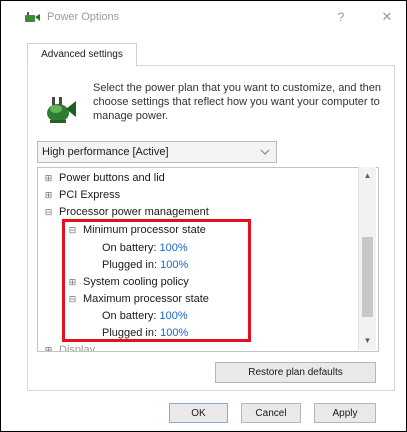 This screenshot has height=432, width=407. I want to click on restore-plan-defaults-button: Restore plan defaults, so click(295, 372).